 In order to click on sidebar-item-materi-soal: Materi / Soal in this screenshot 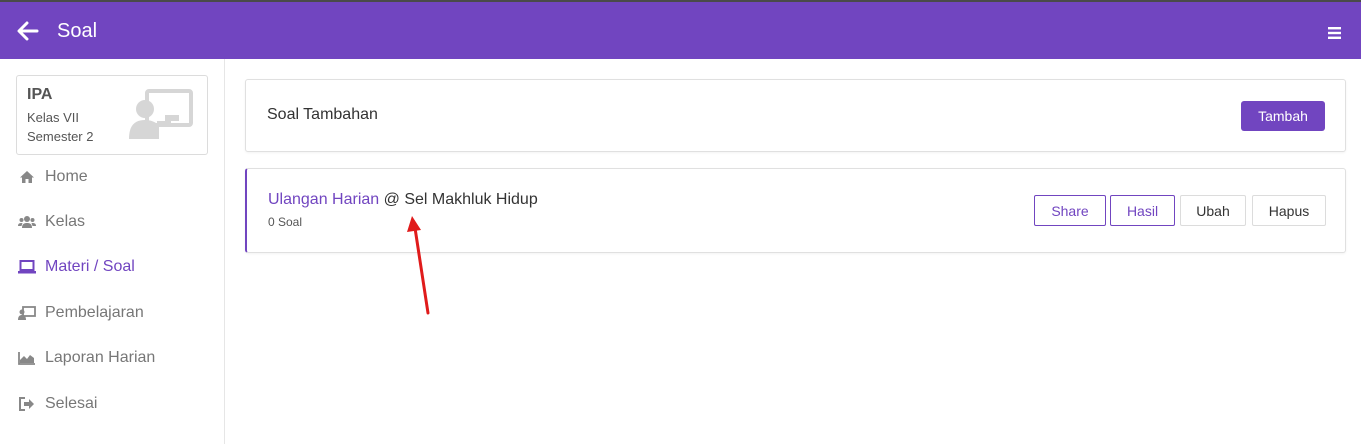, I will do `click(76, 267)`.